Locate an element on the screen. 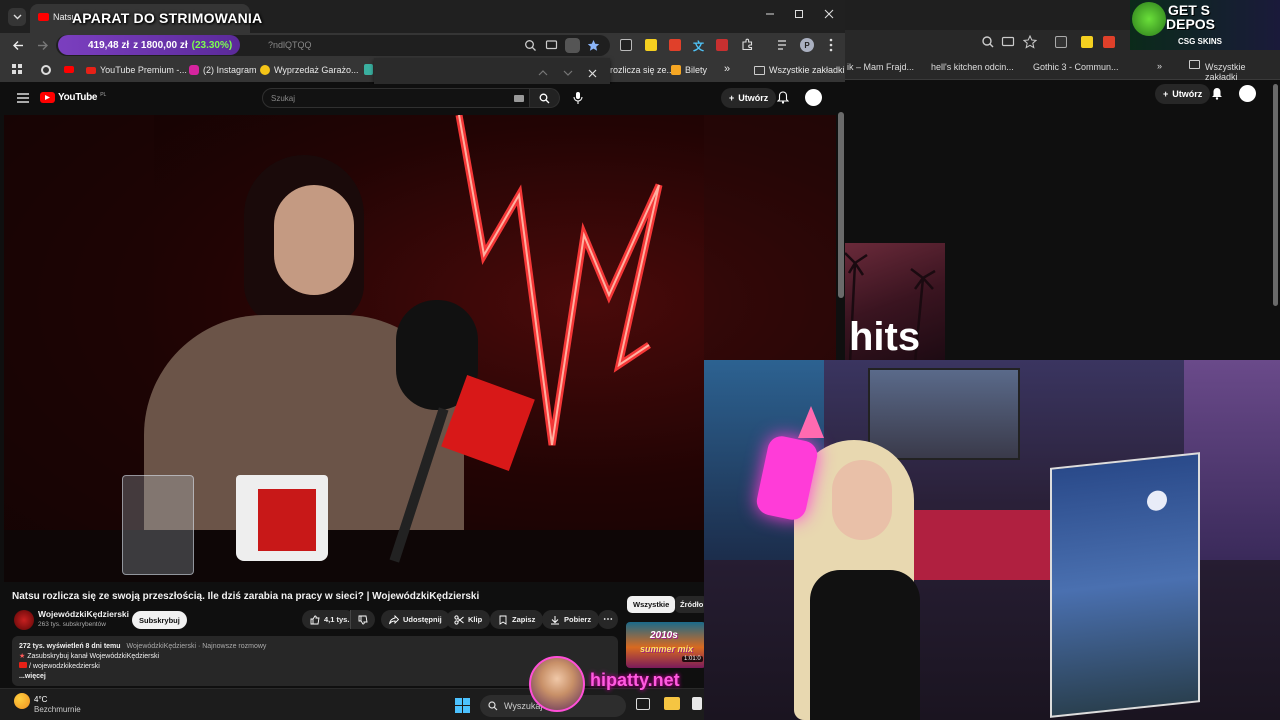  description-link: / wojewodzkikedzierski is located at coordinates (64, 666).